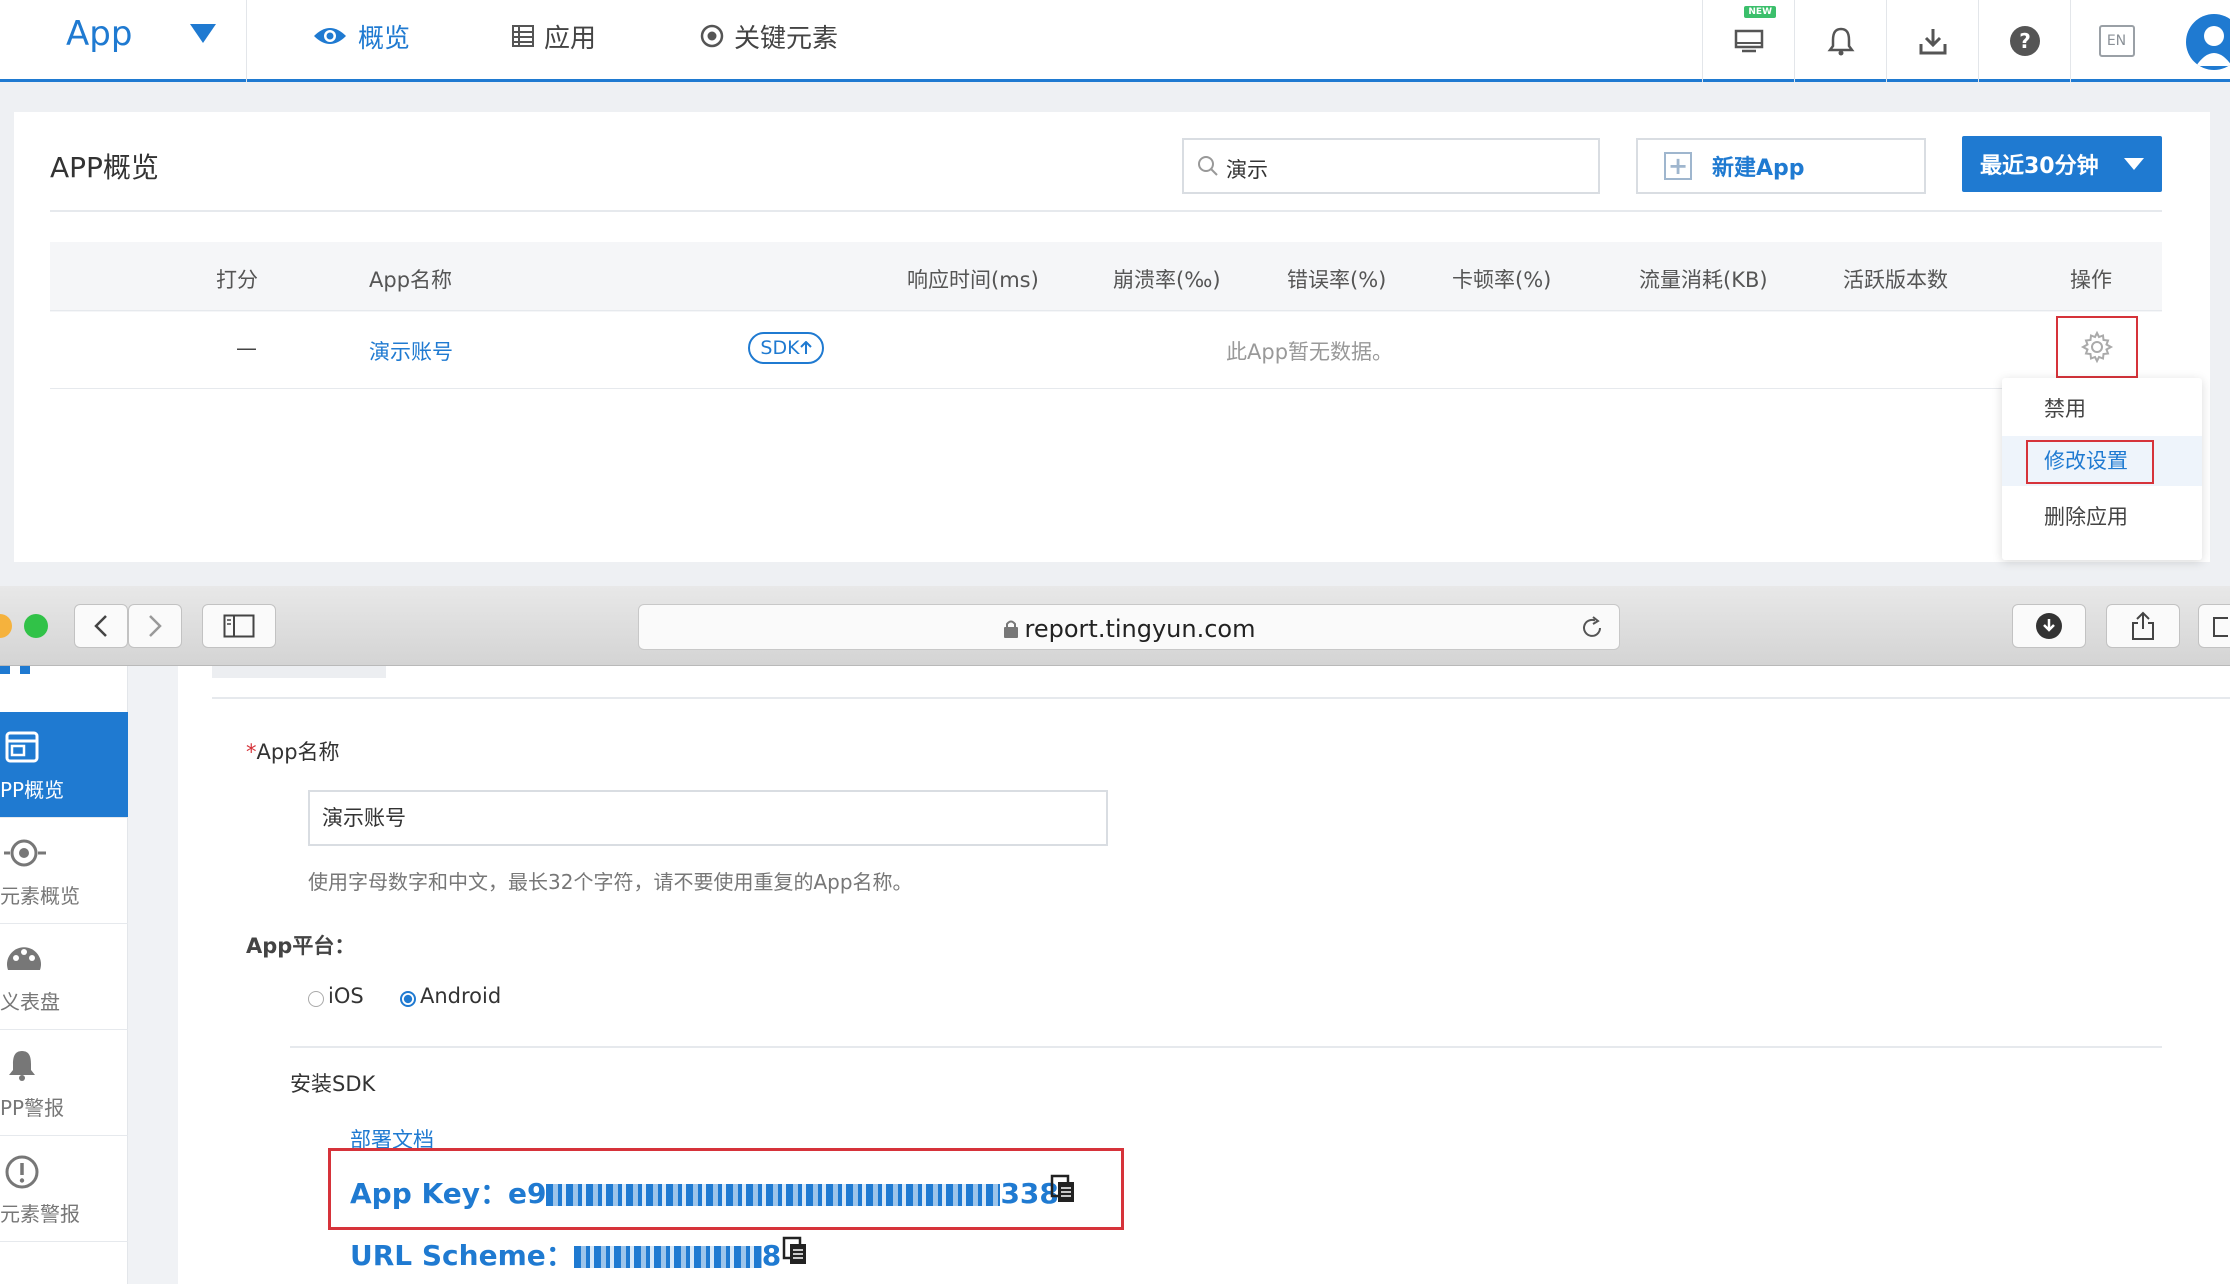 This screenshot has height=1284, width=2230. I want to click on user-icon, so click(2213, 46).